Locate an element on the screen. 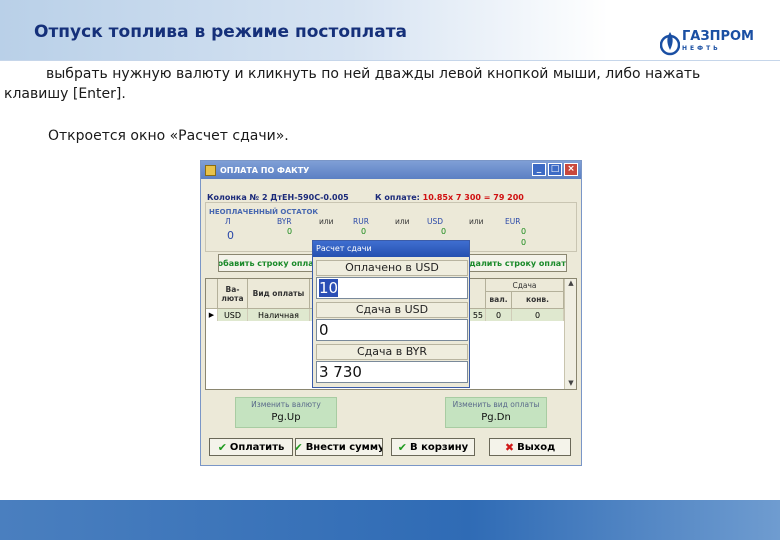 The width and height of the screenshot is (780, 540). currency-byr-value: 0 is located at coordinates (290, 231).